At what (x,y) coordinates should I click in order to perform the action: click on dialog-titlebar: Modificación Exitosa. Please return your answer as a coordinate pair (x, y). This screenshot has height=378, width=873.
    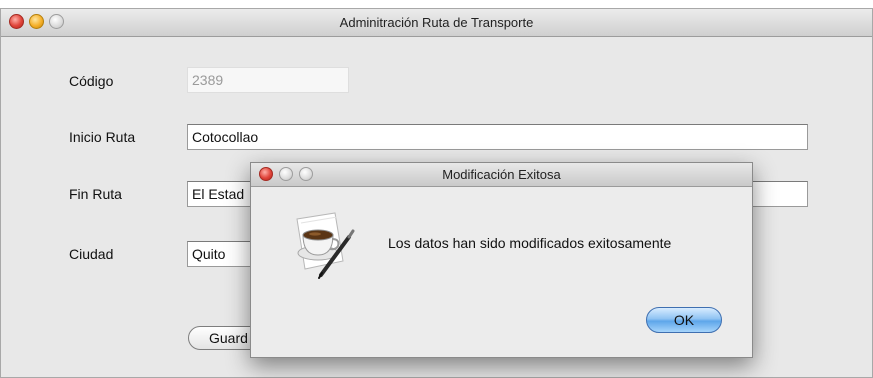
    Looking at the image, I should click on (501, 175).